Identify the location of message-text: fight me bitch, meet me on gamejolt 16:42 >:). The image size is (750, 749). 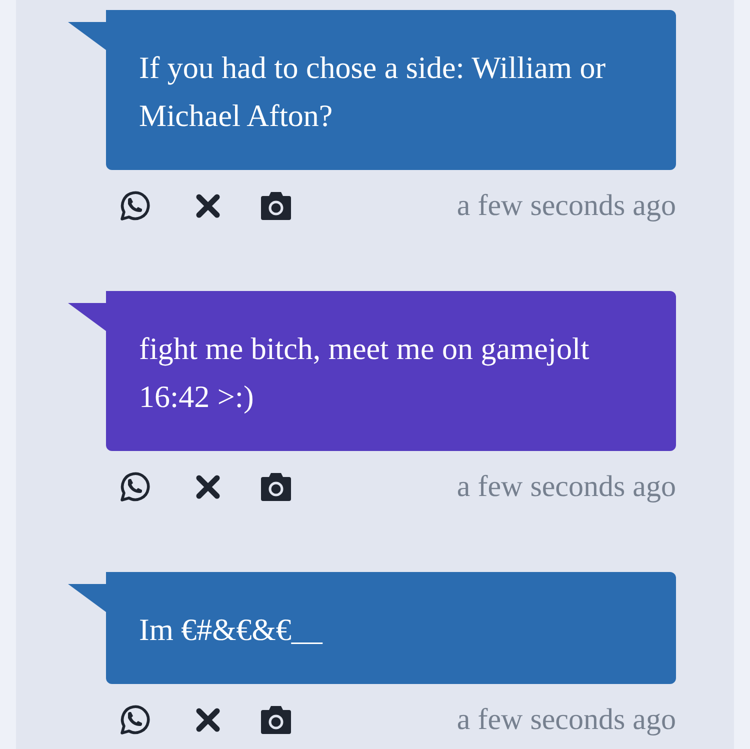
(364, 373).